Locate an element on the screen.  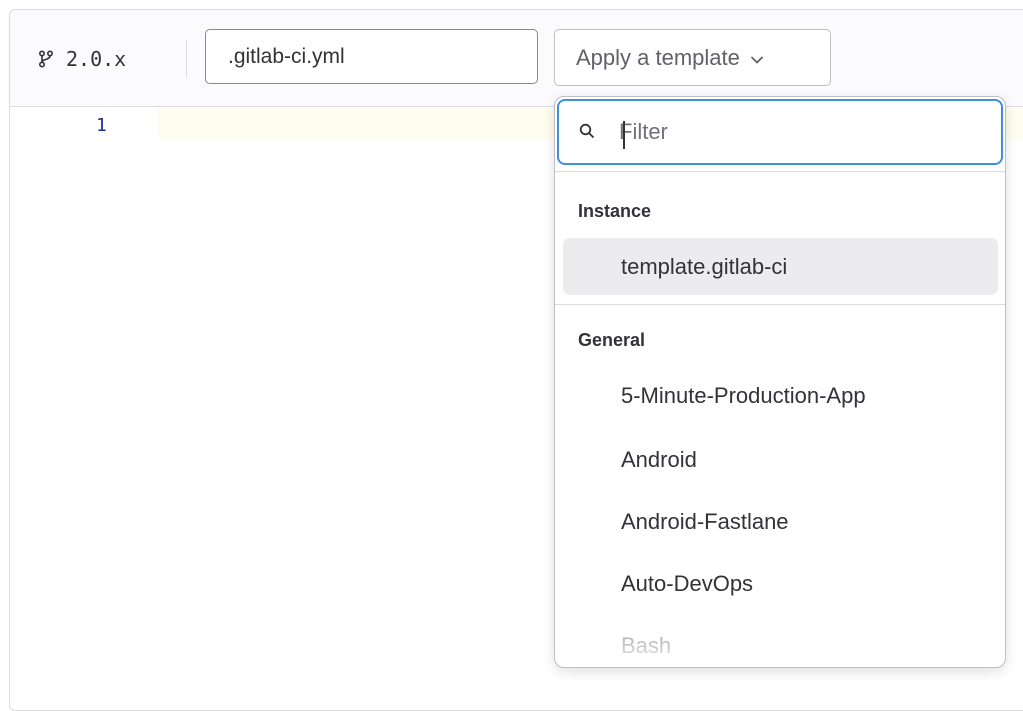
chevron-down-icon is located at coordinates (757, 58).